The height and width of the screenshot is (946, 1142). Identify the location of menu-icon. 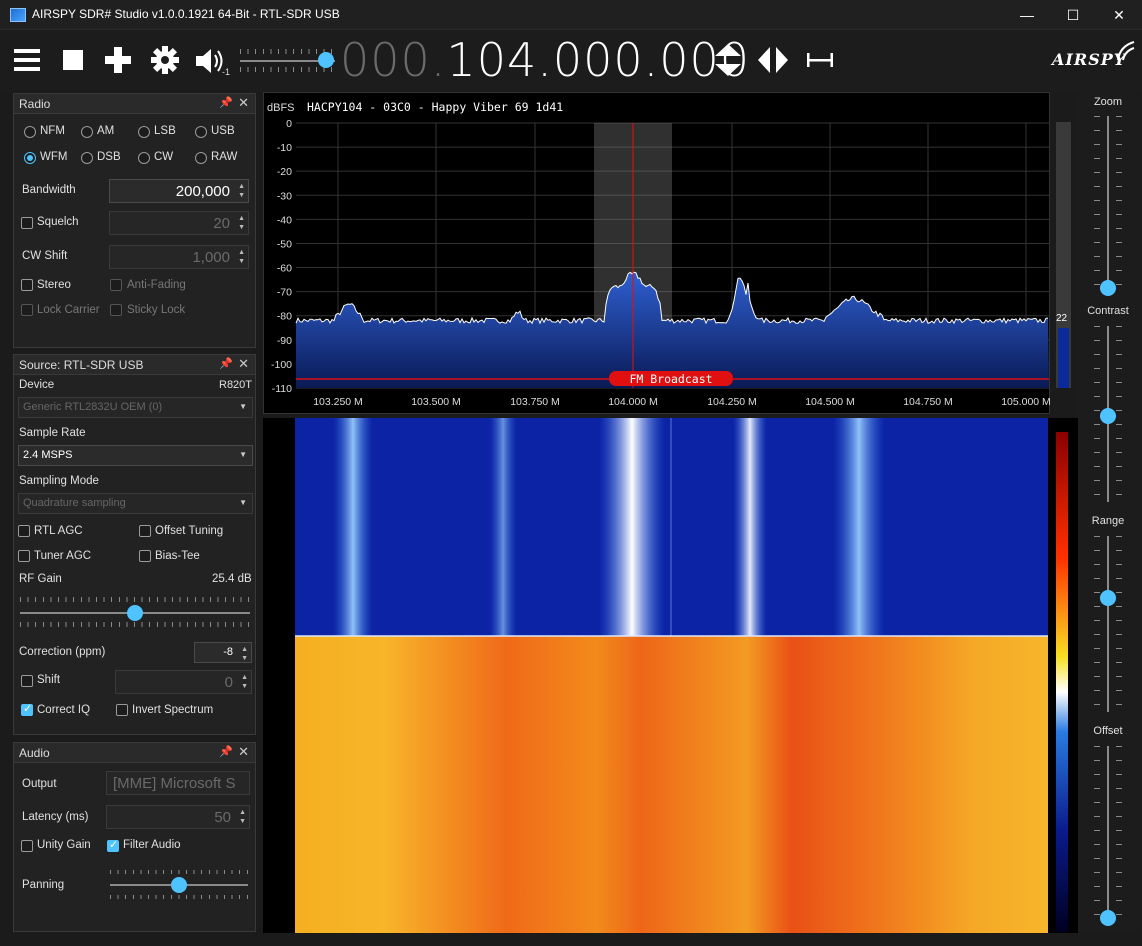
(27, 60).